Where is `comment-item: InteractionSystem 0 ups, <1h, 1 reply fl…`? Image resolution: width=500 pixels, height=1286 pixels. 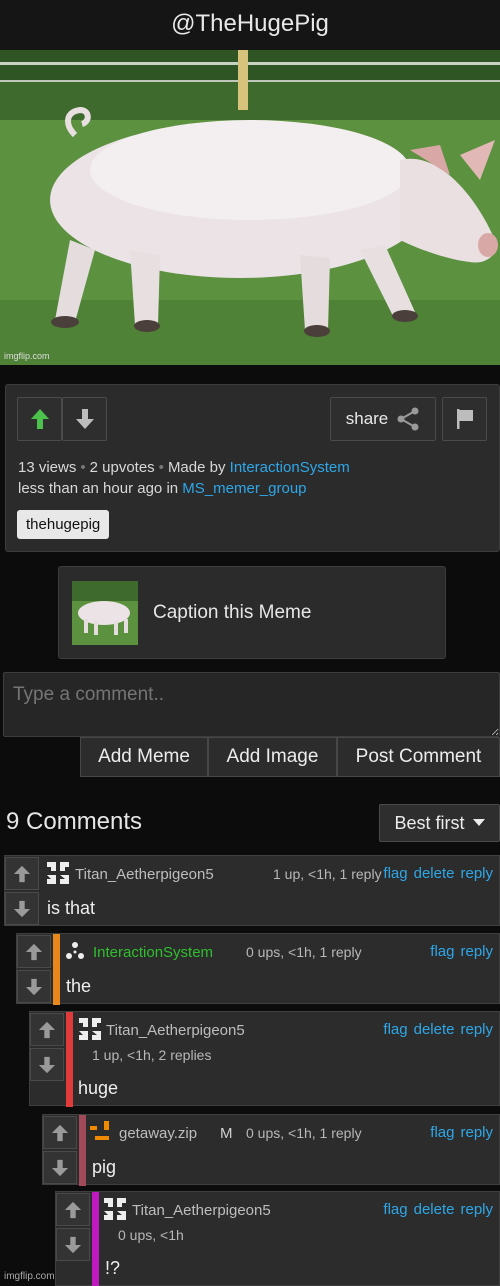
comment-item: InteractionSystem 0 ups, <1h, 1 reply fl… is located at coordinates (258, 969).